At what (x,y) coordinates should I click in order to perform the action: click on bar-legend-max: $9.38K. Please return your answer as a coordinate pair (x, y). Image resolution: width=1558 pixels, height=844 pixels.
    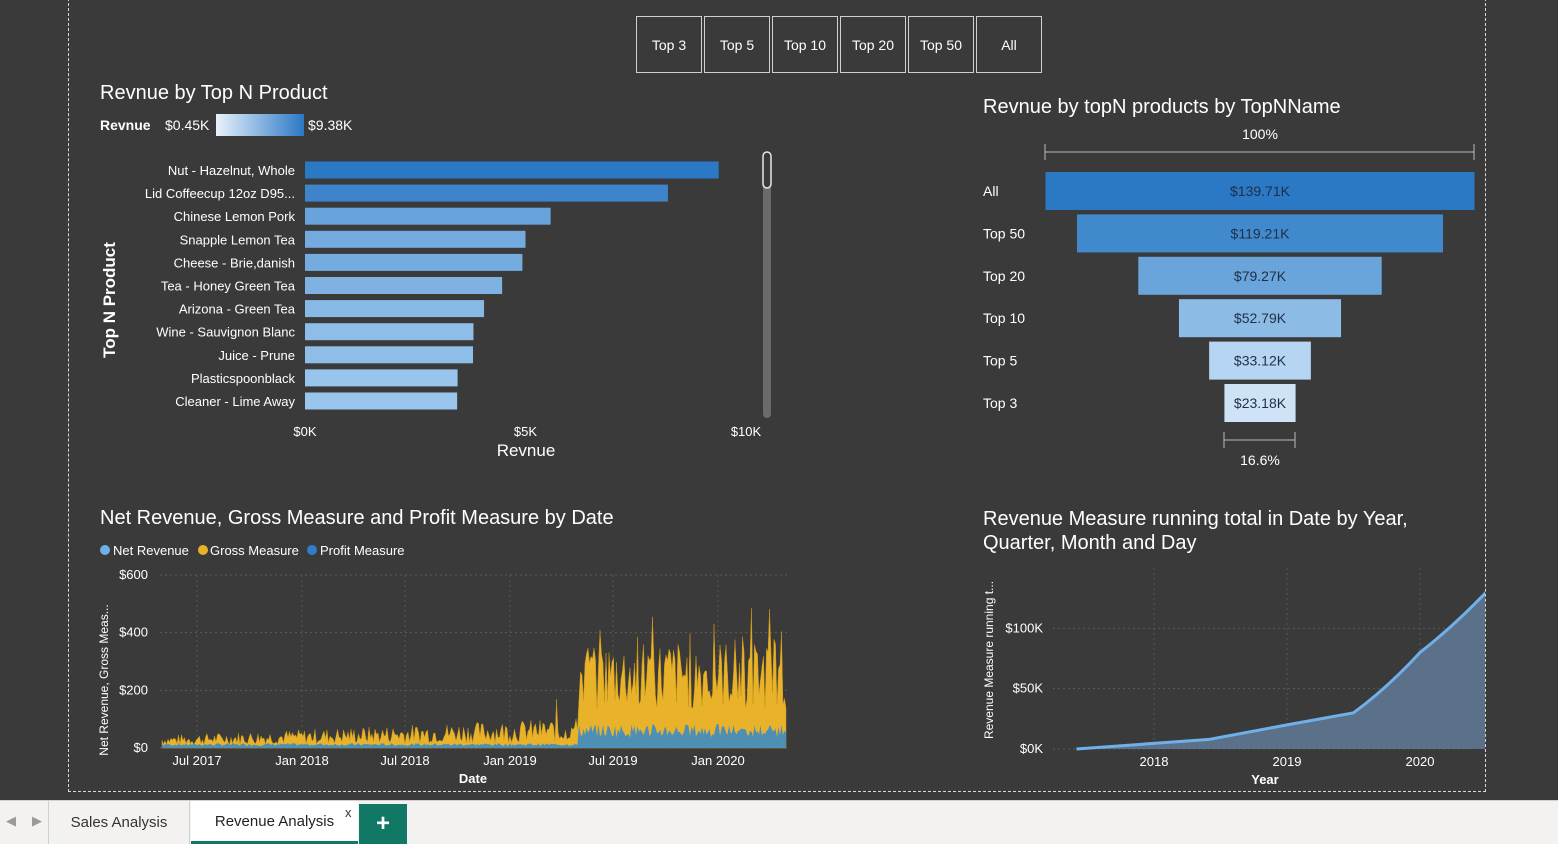
    Looking at the image, I should click on (330, 125).